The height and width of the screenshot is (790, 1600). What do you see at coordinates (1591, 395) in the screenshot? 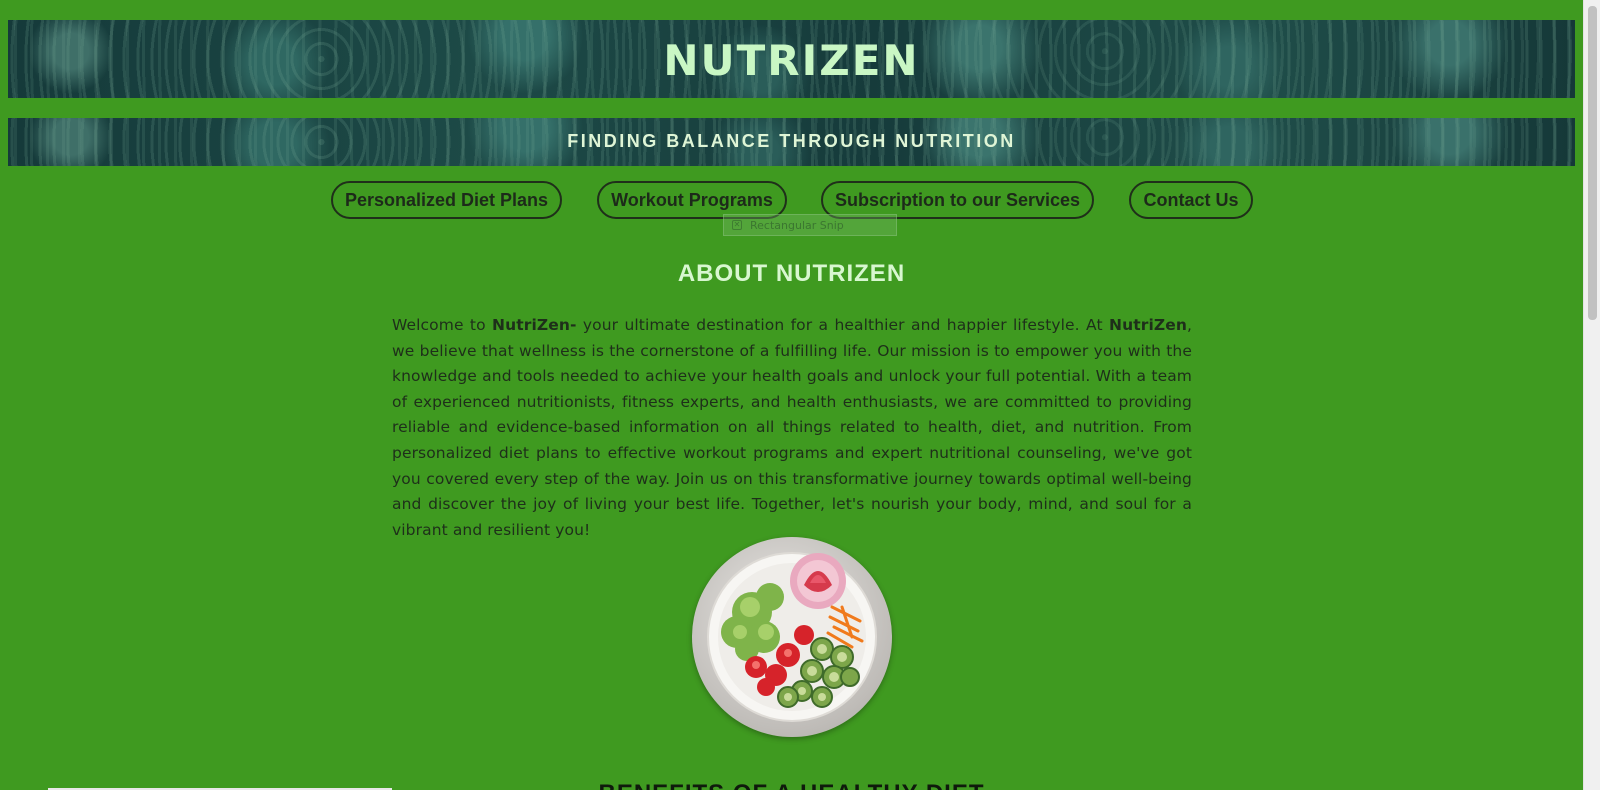
I see `vertical-scrollbar` at bounding box center [1591, 395].